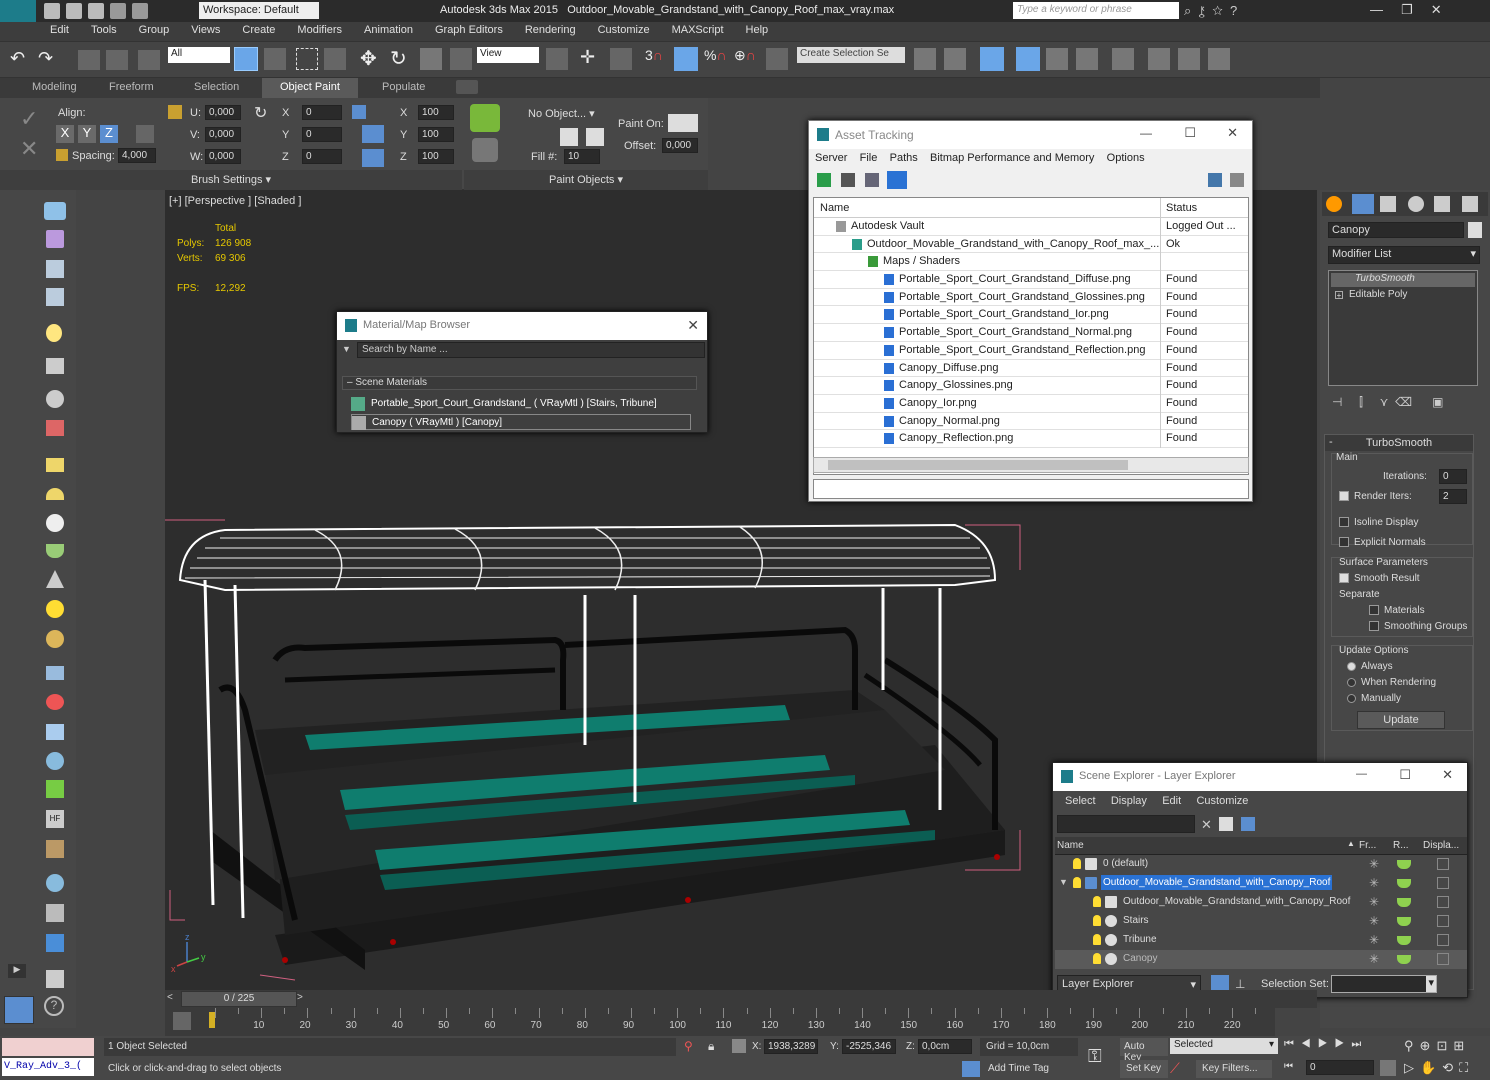 The width and height of the screenshot is (1490, 1080). What do you see at coordinates (322, 134) in the screenshot?
I see `rotate-y-input: 0` at bounding box center [322, 134].